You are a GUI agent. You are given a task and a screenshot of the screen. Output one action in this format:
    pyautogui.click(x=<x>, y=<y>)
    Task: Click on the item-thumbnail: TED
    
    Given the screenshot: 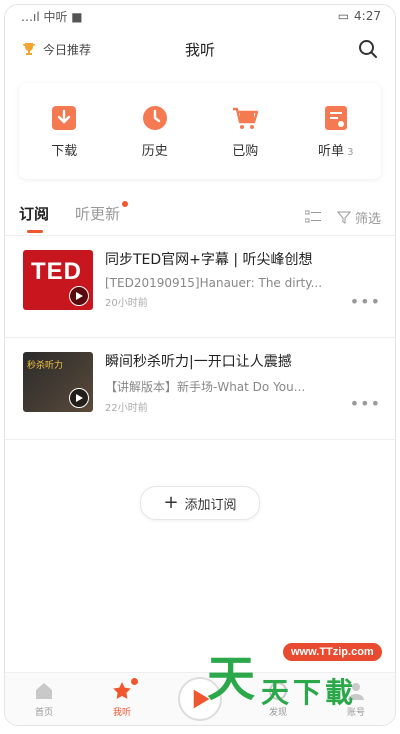 What is the action you would take?
    pyautogui.click(x=58, y=280)
    